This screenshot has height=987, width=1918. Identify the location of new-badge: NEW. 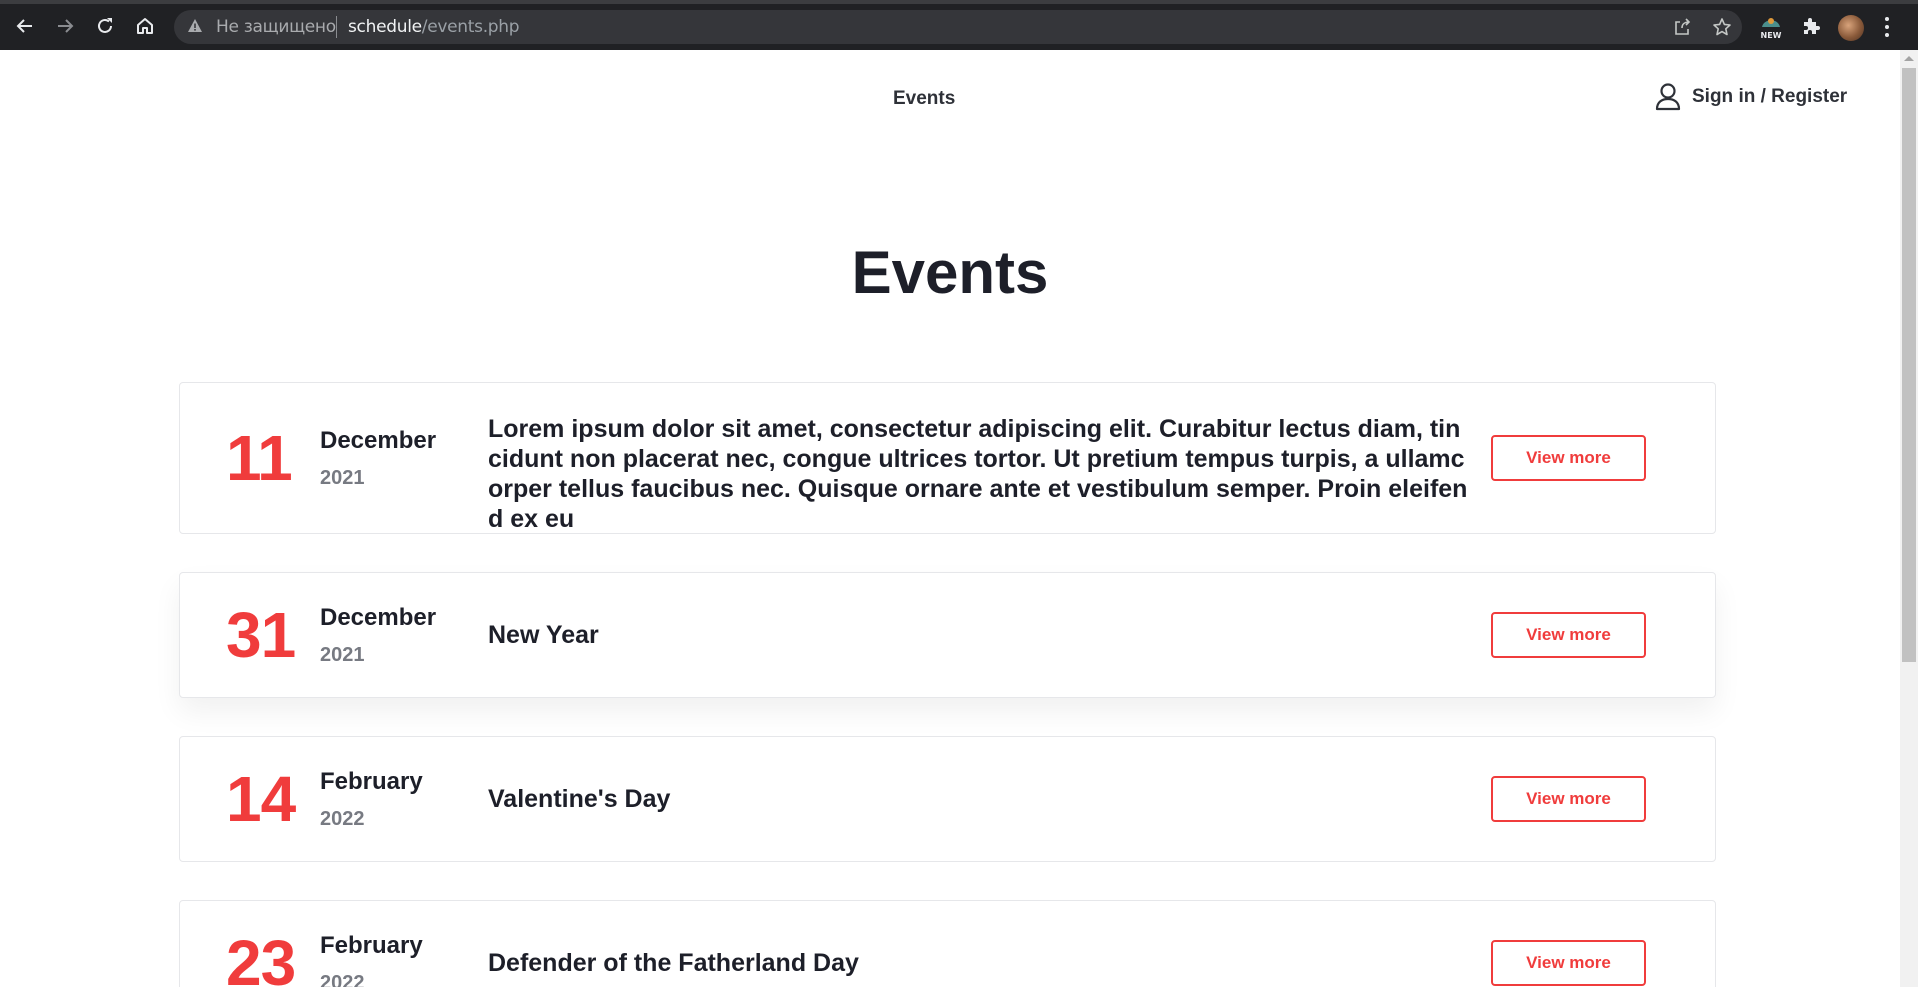
(1771, 35).